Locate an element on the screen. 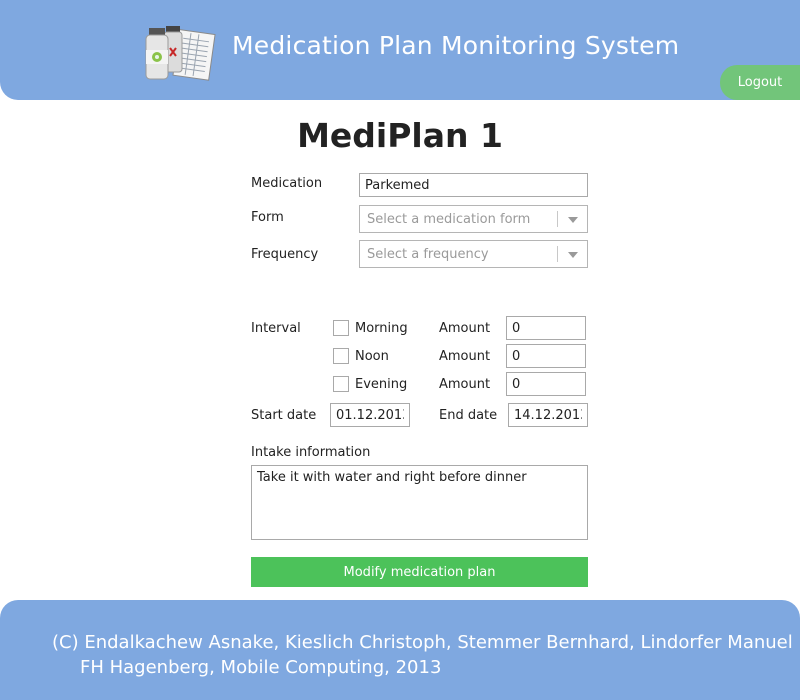 This screenshot has height=700, width=800. medication-input is located at coordinates (473, 185).